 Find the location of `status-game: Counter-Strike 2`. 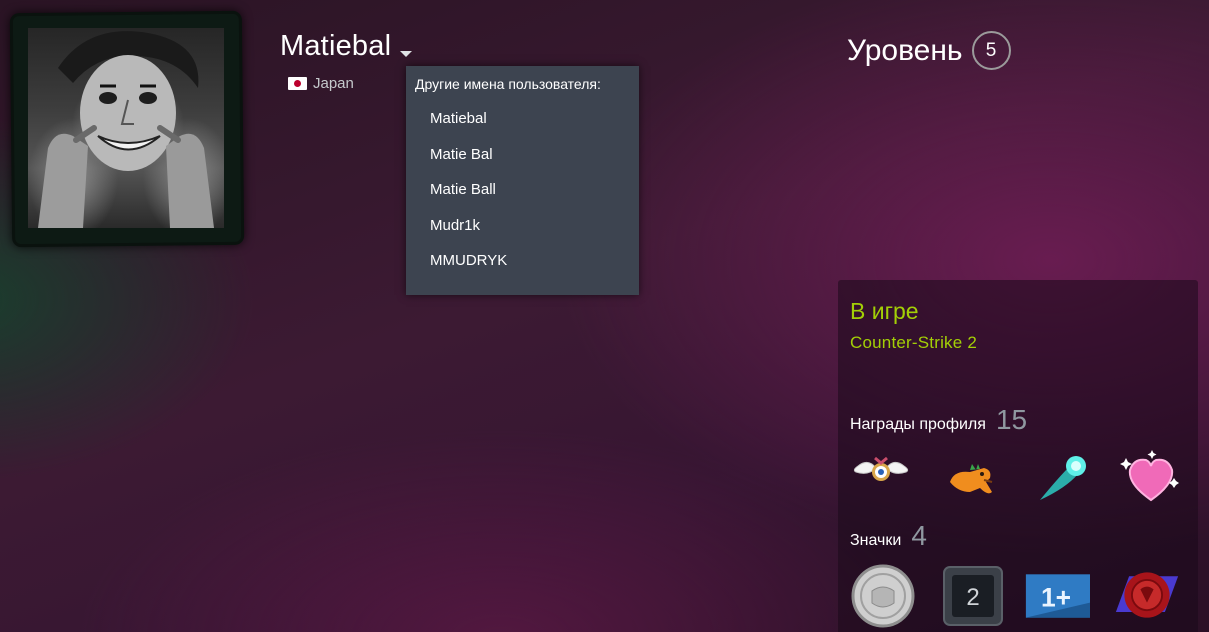

status-game: Counter-Strike 2 is located at coordinates (913, 343).